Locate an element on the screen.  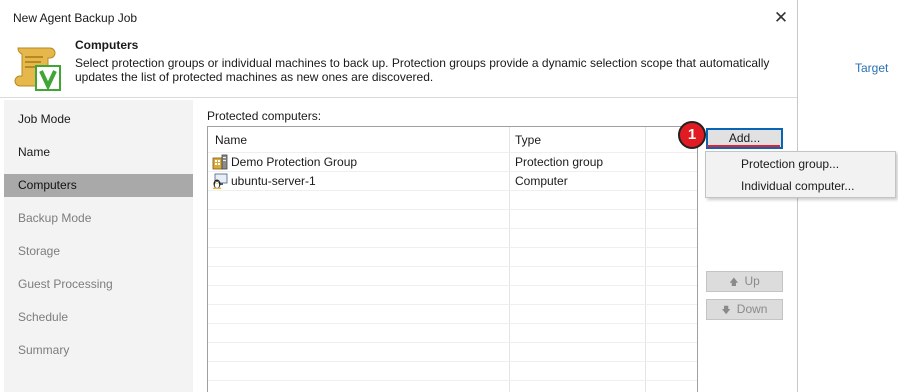
nav-item-job-mode: Job Mode is located at coordinates (98, 119).